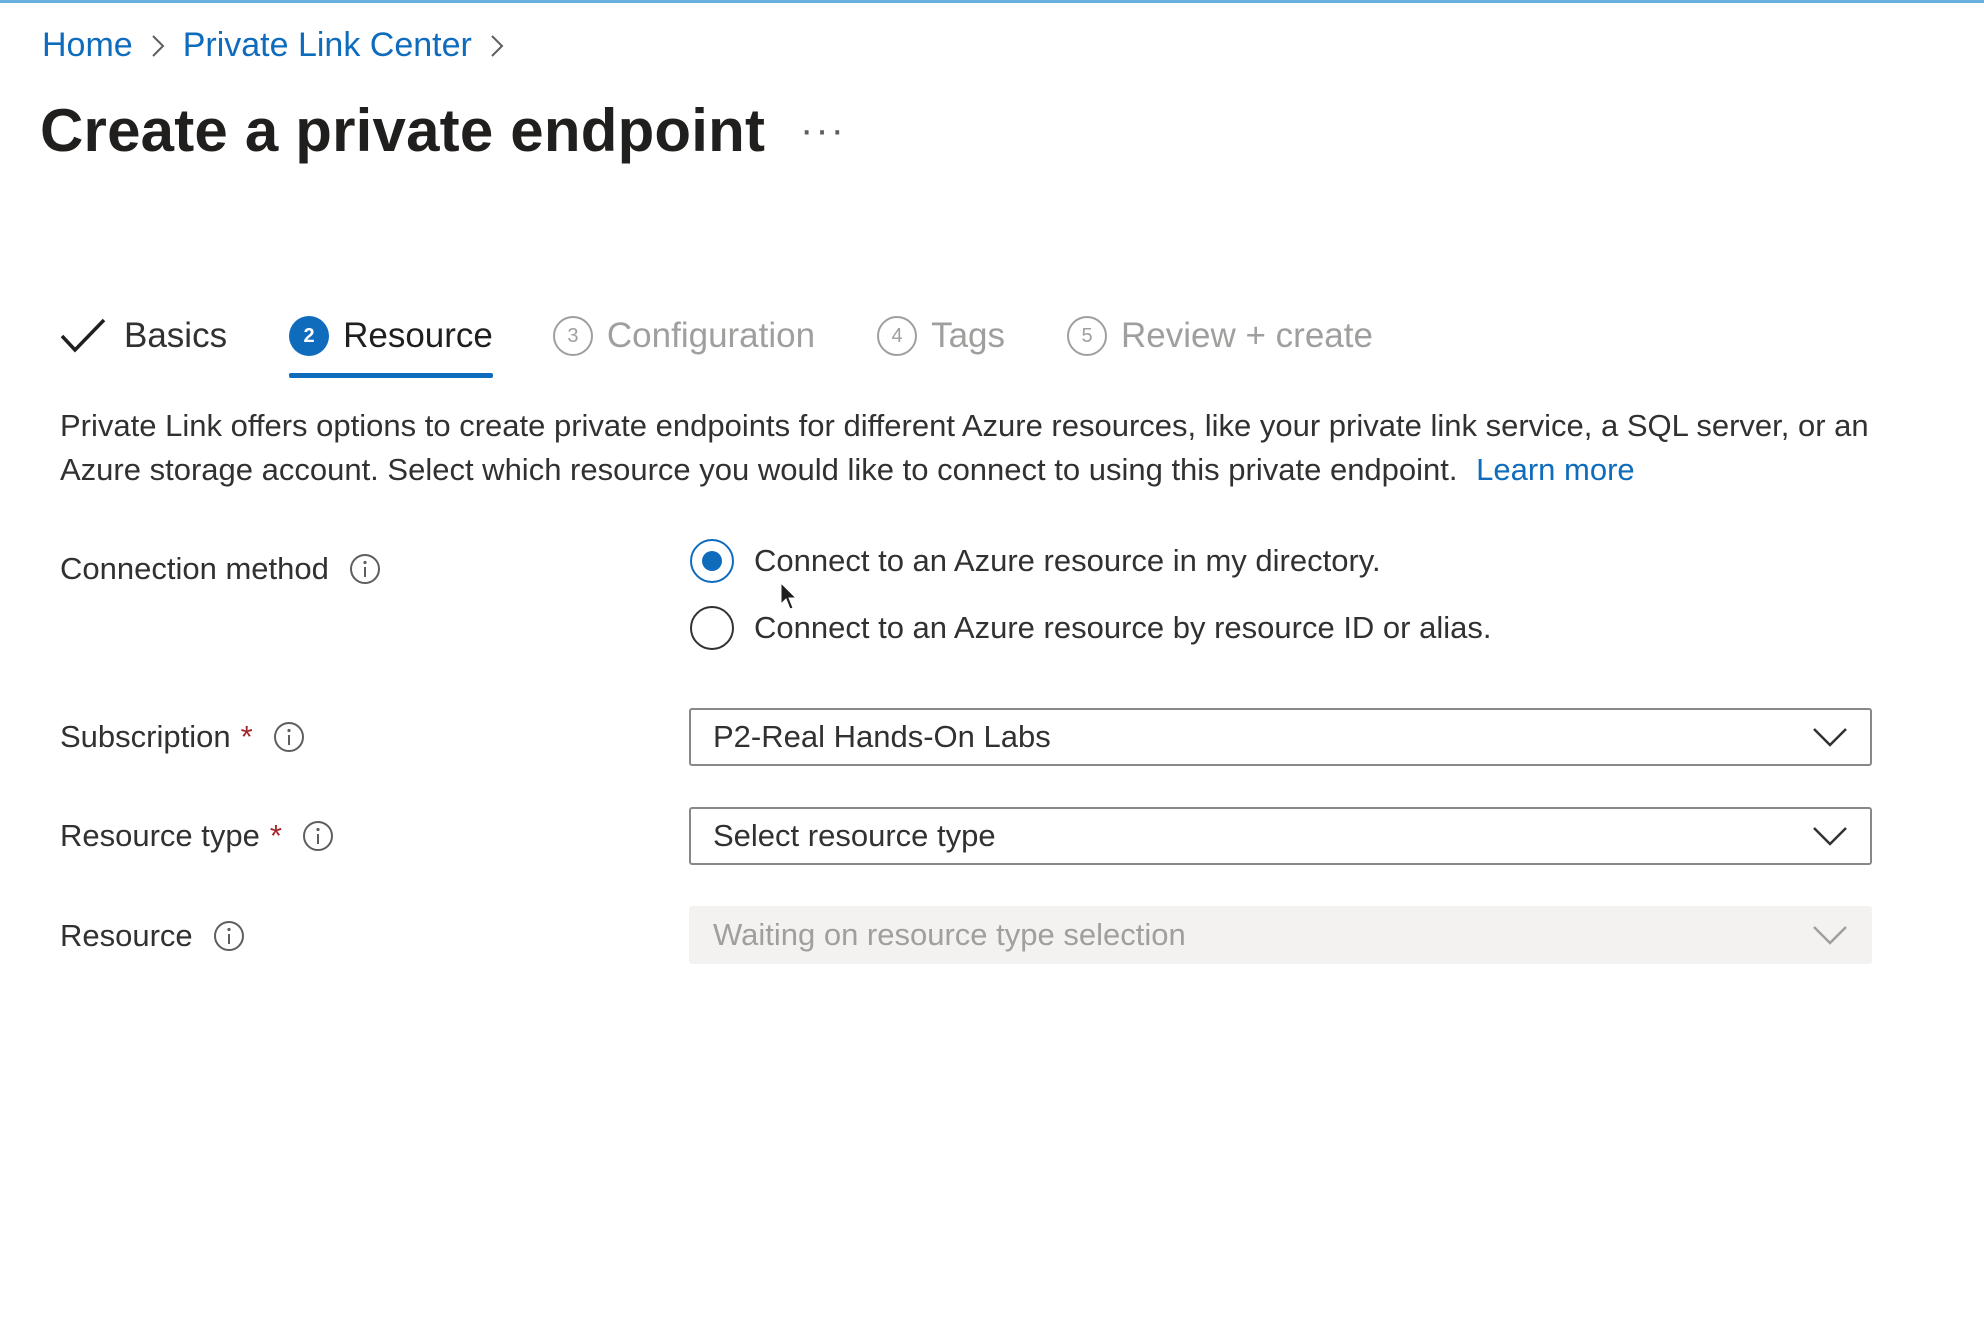  I want to click on step-number-badge: 5, so click(1087, 336).